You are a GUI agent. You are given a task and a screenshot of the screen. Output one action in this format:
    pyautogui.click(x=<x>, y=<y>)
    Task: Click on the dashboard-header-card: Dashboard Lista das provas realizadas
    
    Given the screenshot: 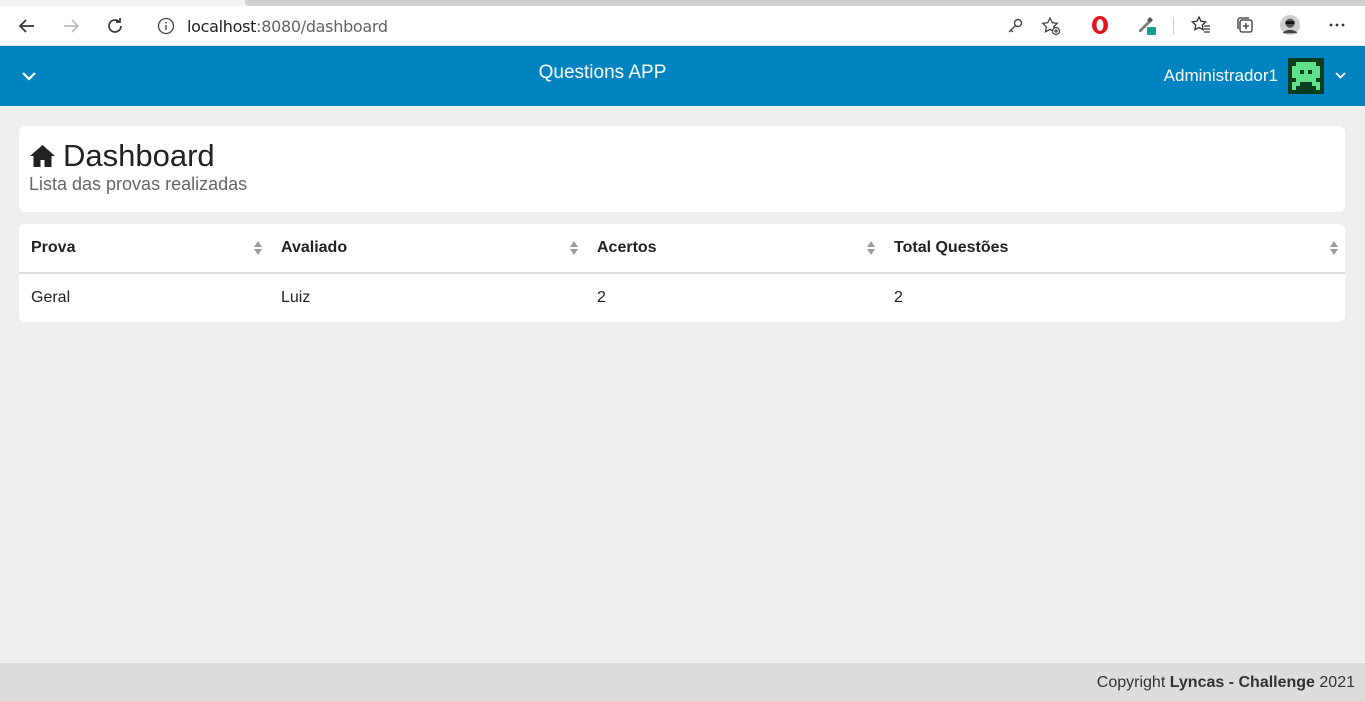 What is the action you would take?
    pyautogui.click(x=682, y=169)
    